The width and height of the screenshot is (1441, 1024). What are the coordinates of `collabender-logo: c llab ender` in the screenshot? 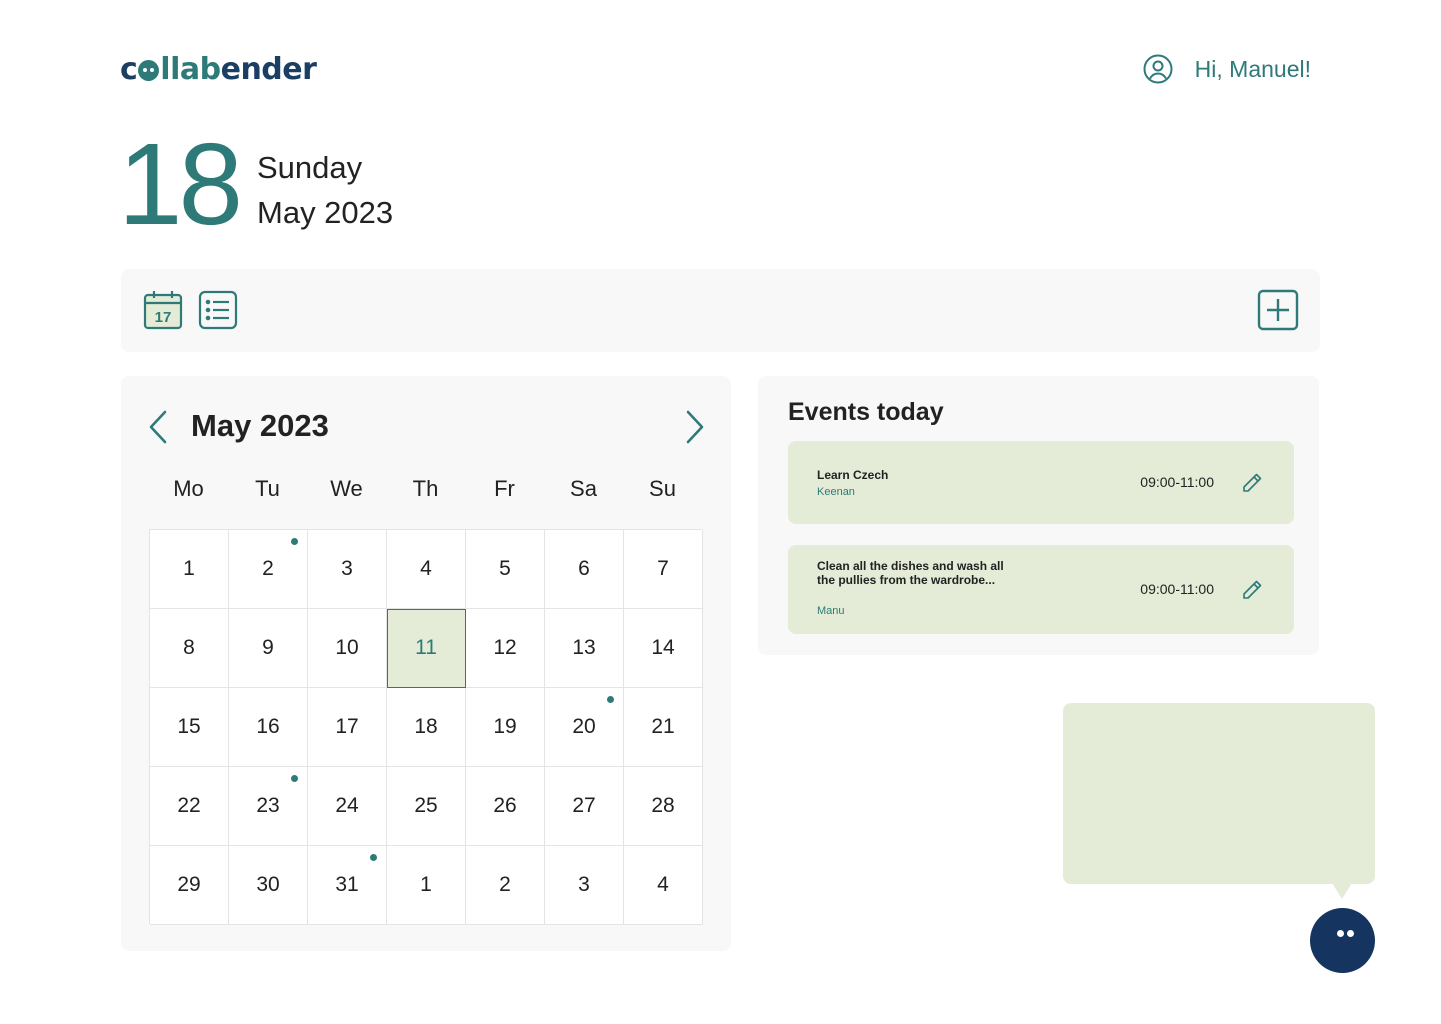 It's located at (218, 69).